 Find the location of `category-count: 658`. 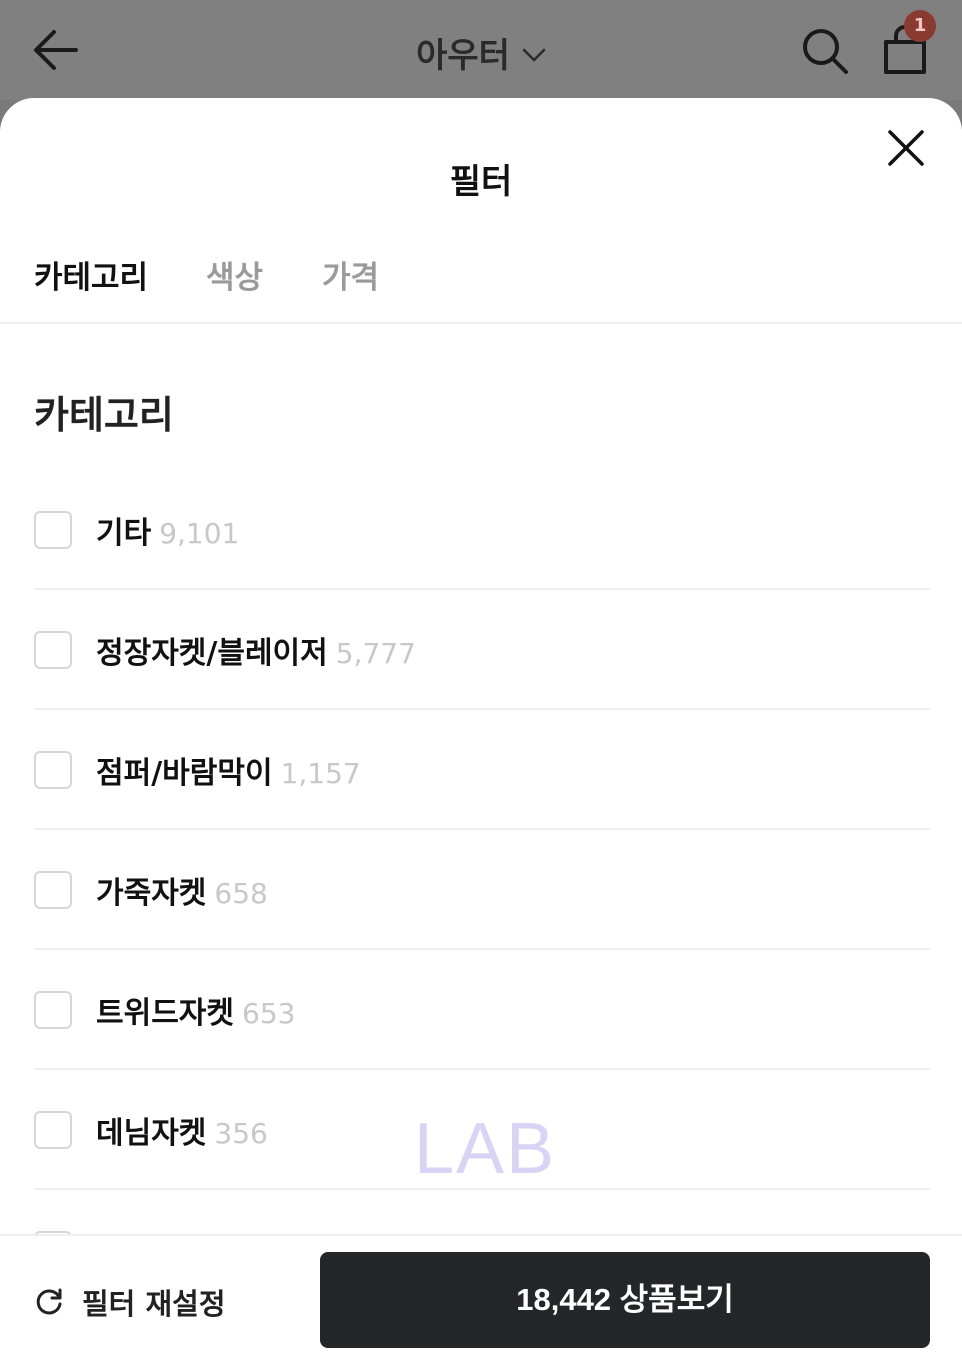

category-count: 658 is located at coordinates (241, 893).